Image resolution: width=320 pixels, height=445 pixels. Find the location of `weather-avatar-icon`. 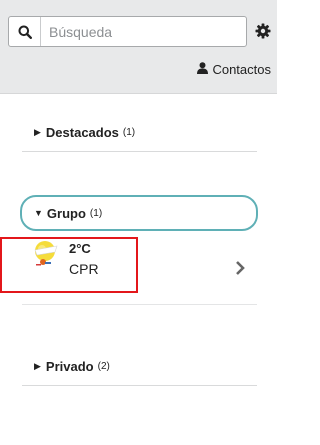

weather-avatar-icon is located at coordinates (46, 256).